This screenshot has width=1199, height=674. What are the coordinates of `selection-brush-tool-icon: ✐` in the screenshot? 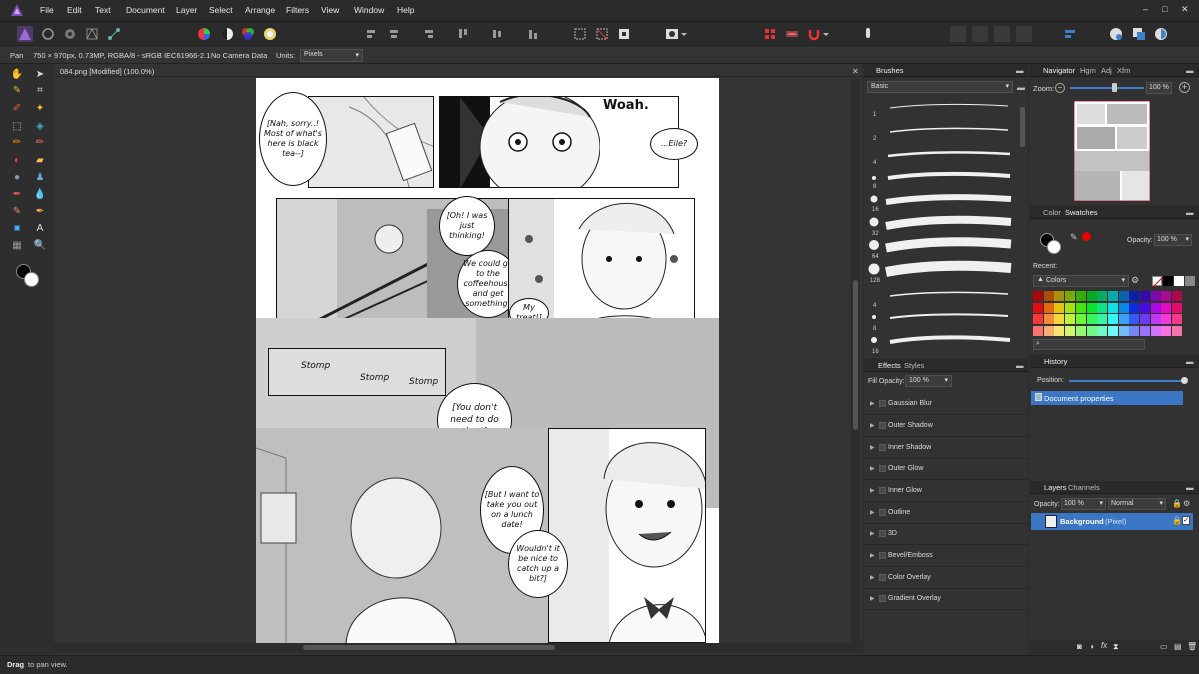 It's located at (17, 109).